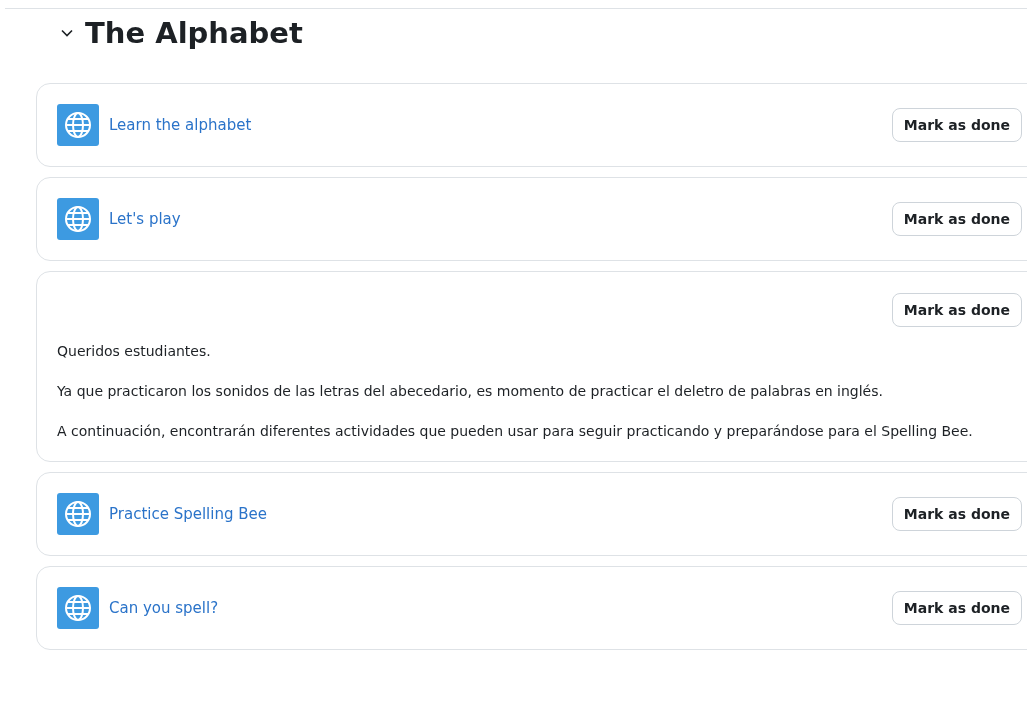 The image size is (1027, 724). Describe the element at coordinates (188, 514) in the screenshot. I see `activity-link: Practice Spelling Bee` at that location.